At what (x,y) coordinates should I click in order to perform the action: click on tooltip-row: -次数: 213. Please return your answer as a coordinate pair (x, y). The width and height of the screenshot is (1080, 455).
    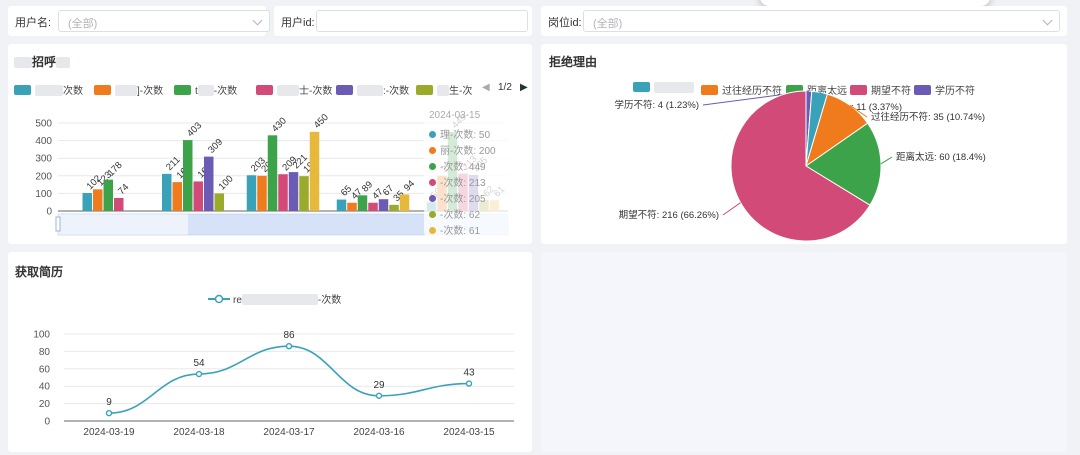
    Looking at the image, I should click on (468, 182).